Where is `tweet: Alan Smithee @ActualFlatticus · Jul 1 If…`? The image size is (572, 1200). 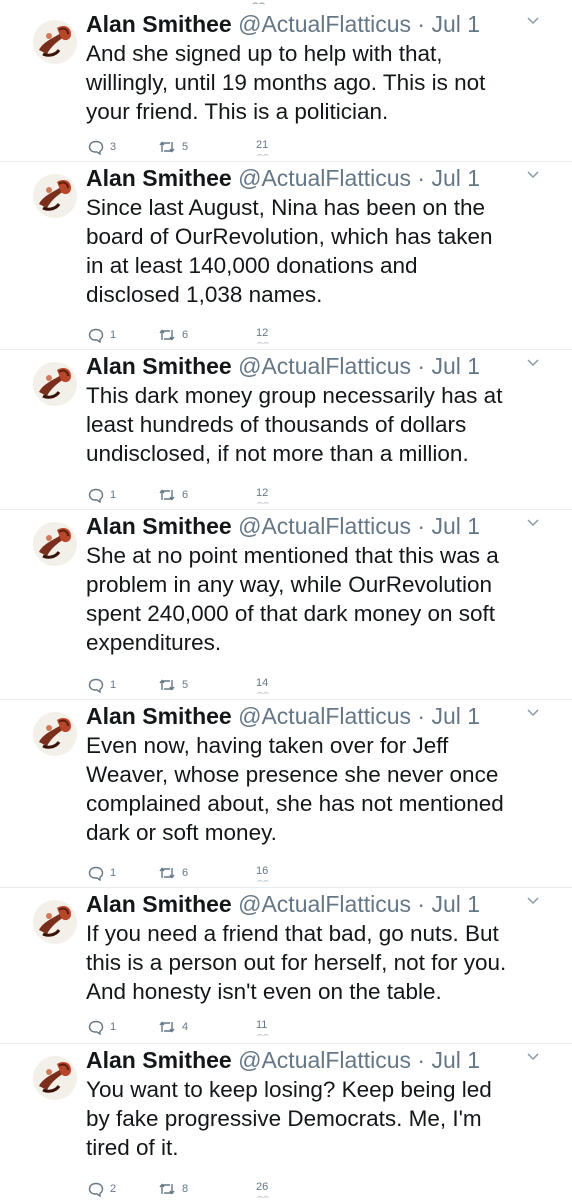 tweet: Alan Smithee @ActualFlatticus · Jul 1 If… is located at coordinates (286, 966).